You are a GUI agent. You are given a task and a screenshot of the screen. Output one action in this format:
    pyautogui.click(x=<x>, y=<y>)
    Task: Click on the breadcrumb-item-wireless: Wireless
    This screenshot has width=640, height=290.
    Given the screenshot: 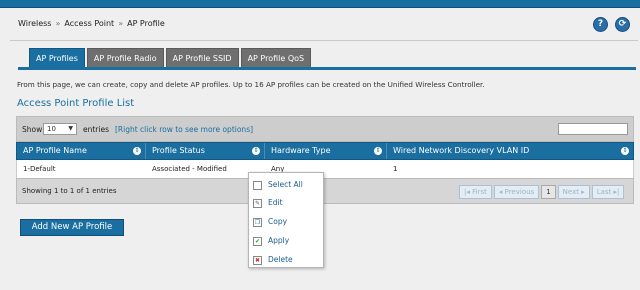 What is the action you would take?
    pyautogui.click(x=34, y=23)
    